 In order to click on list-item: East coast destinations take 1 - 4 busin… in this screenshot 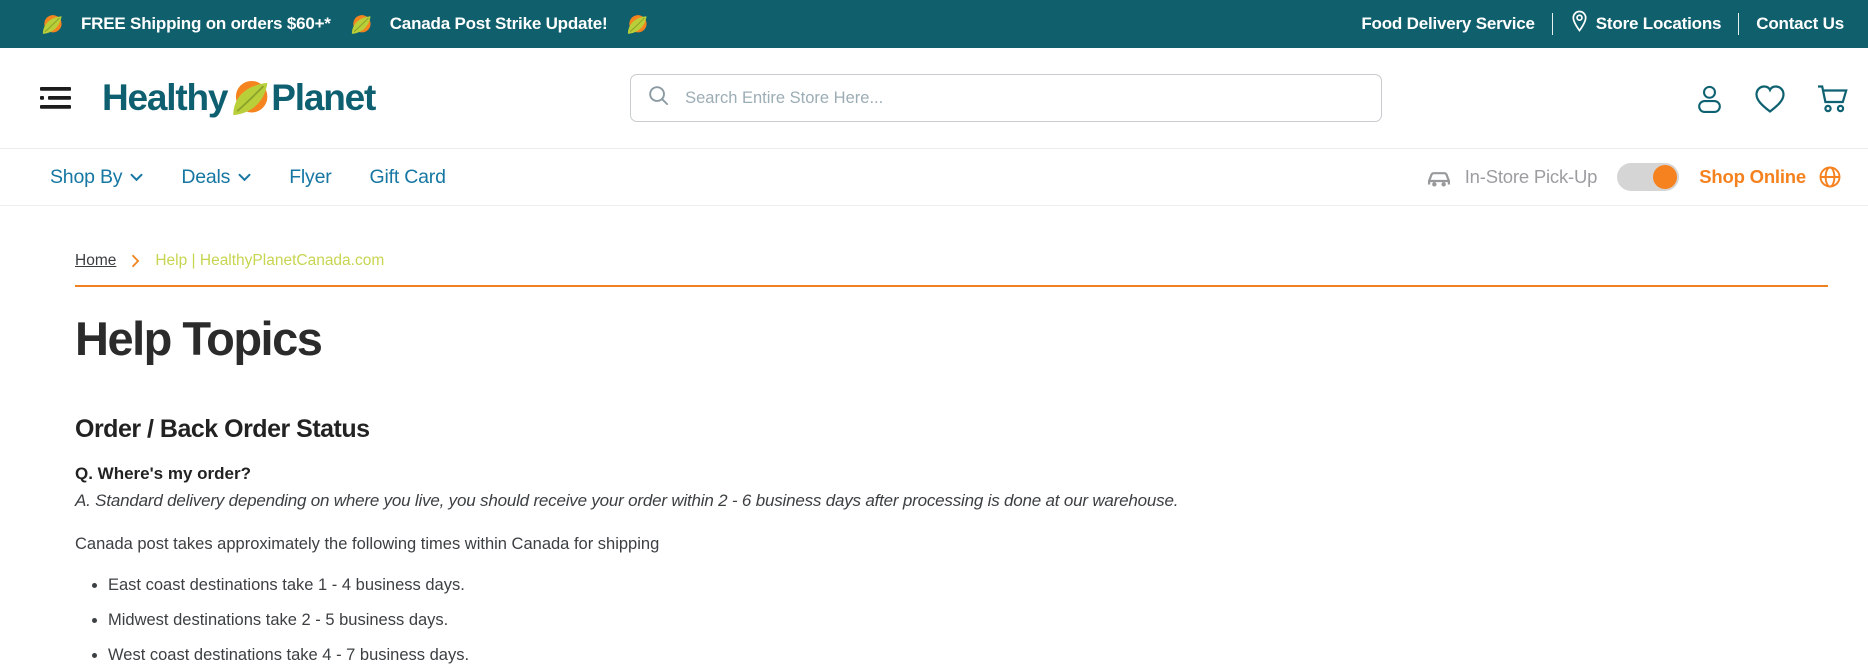, I will do `click(988, 585)`.